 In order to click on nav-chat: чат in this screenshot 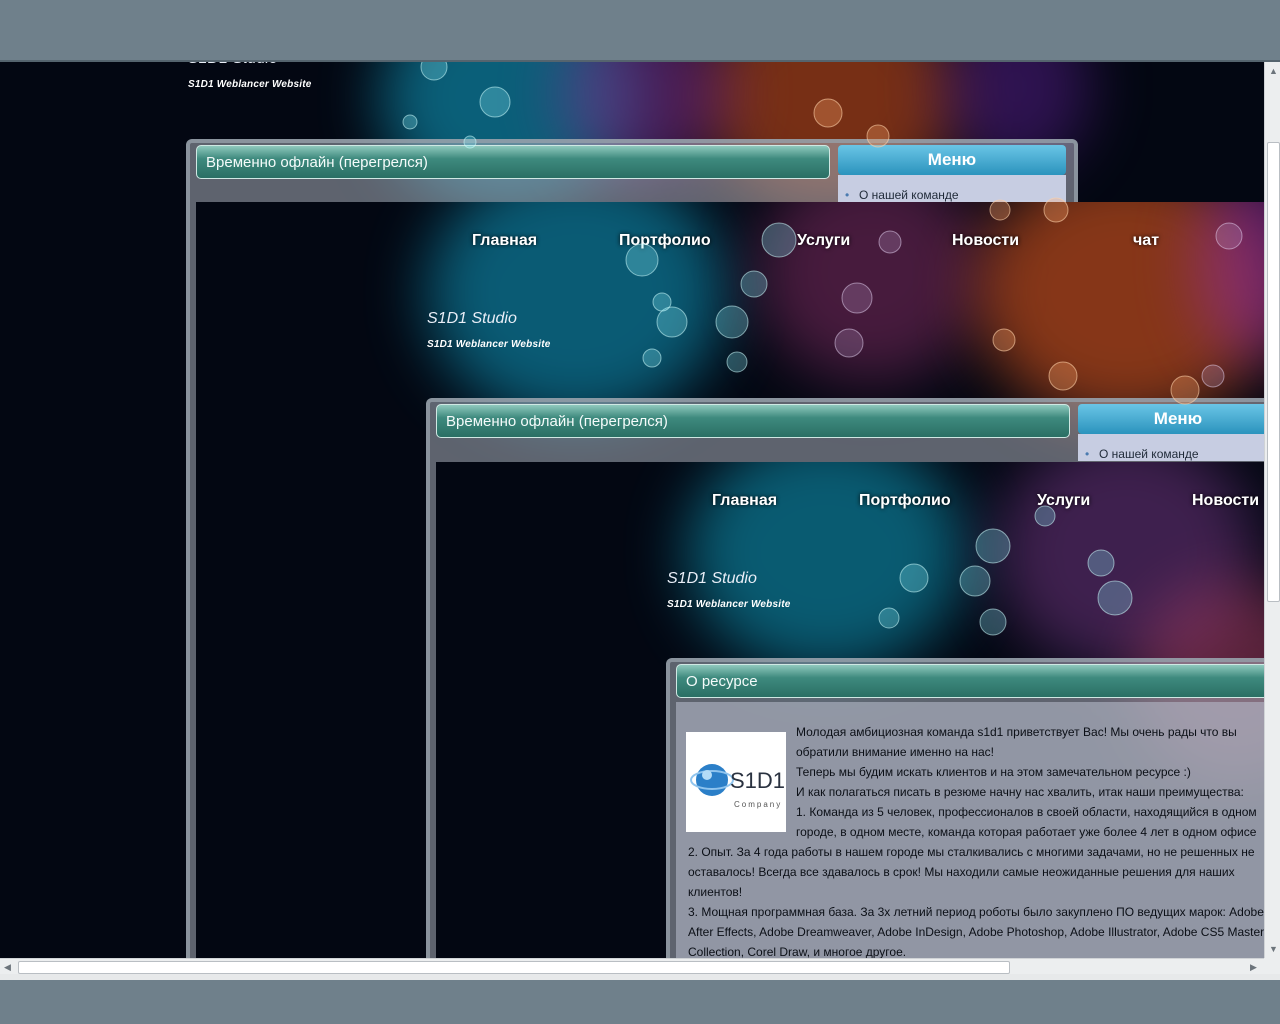, I will do `click(1146, 241)`.